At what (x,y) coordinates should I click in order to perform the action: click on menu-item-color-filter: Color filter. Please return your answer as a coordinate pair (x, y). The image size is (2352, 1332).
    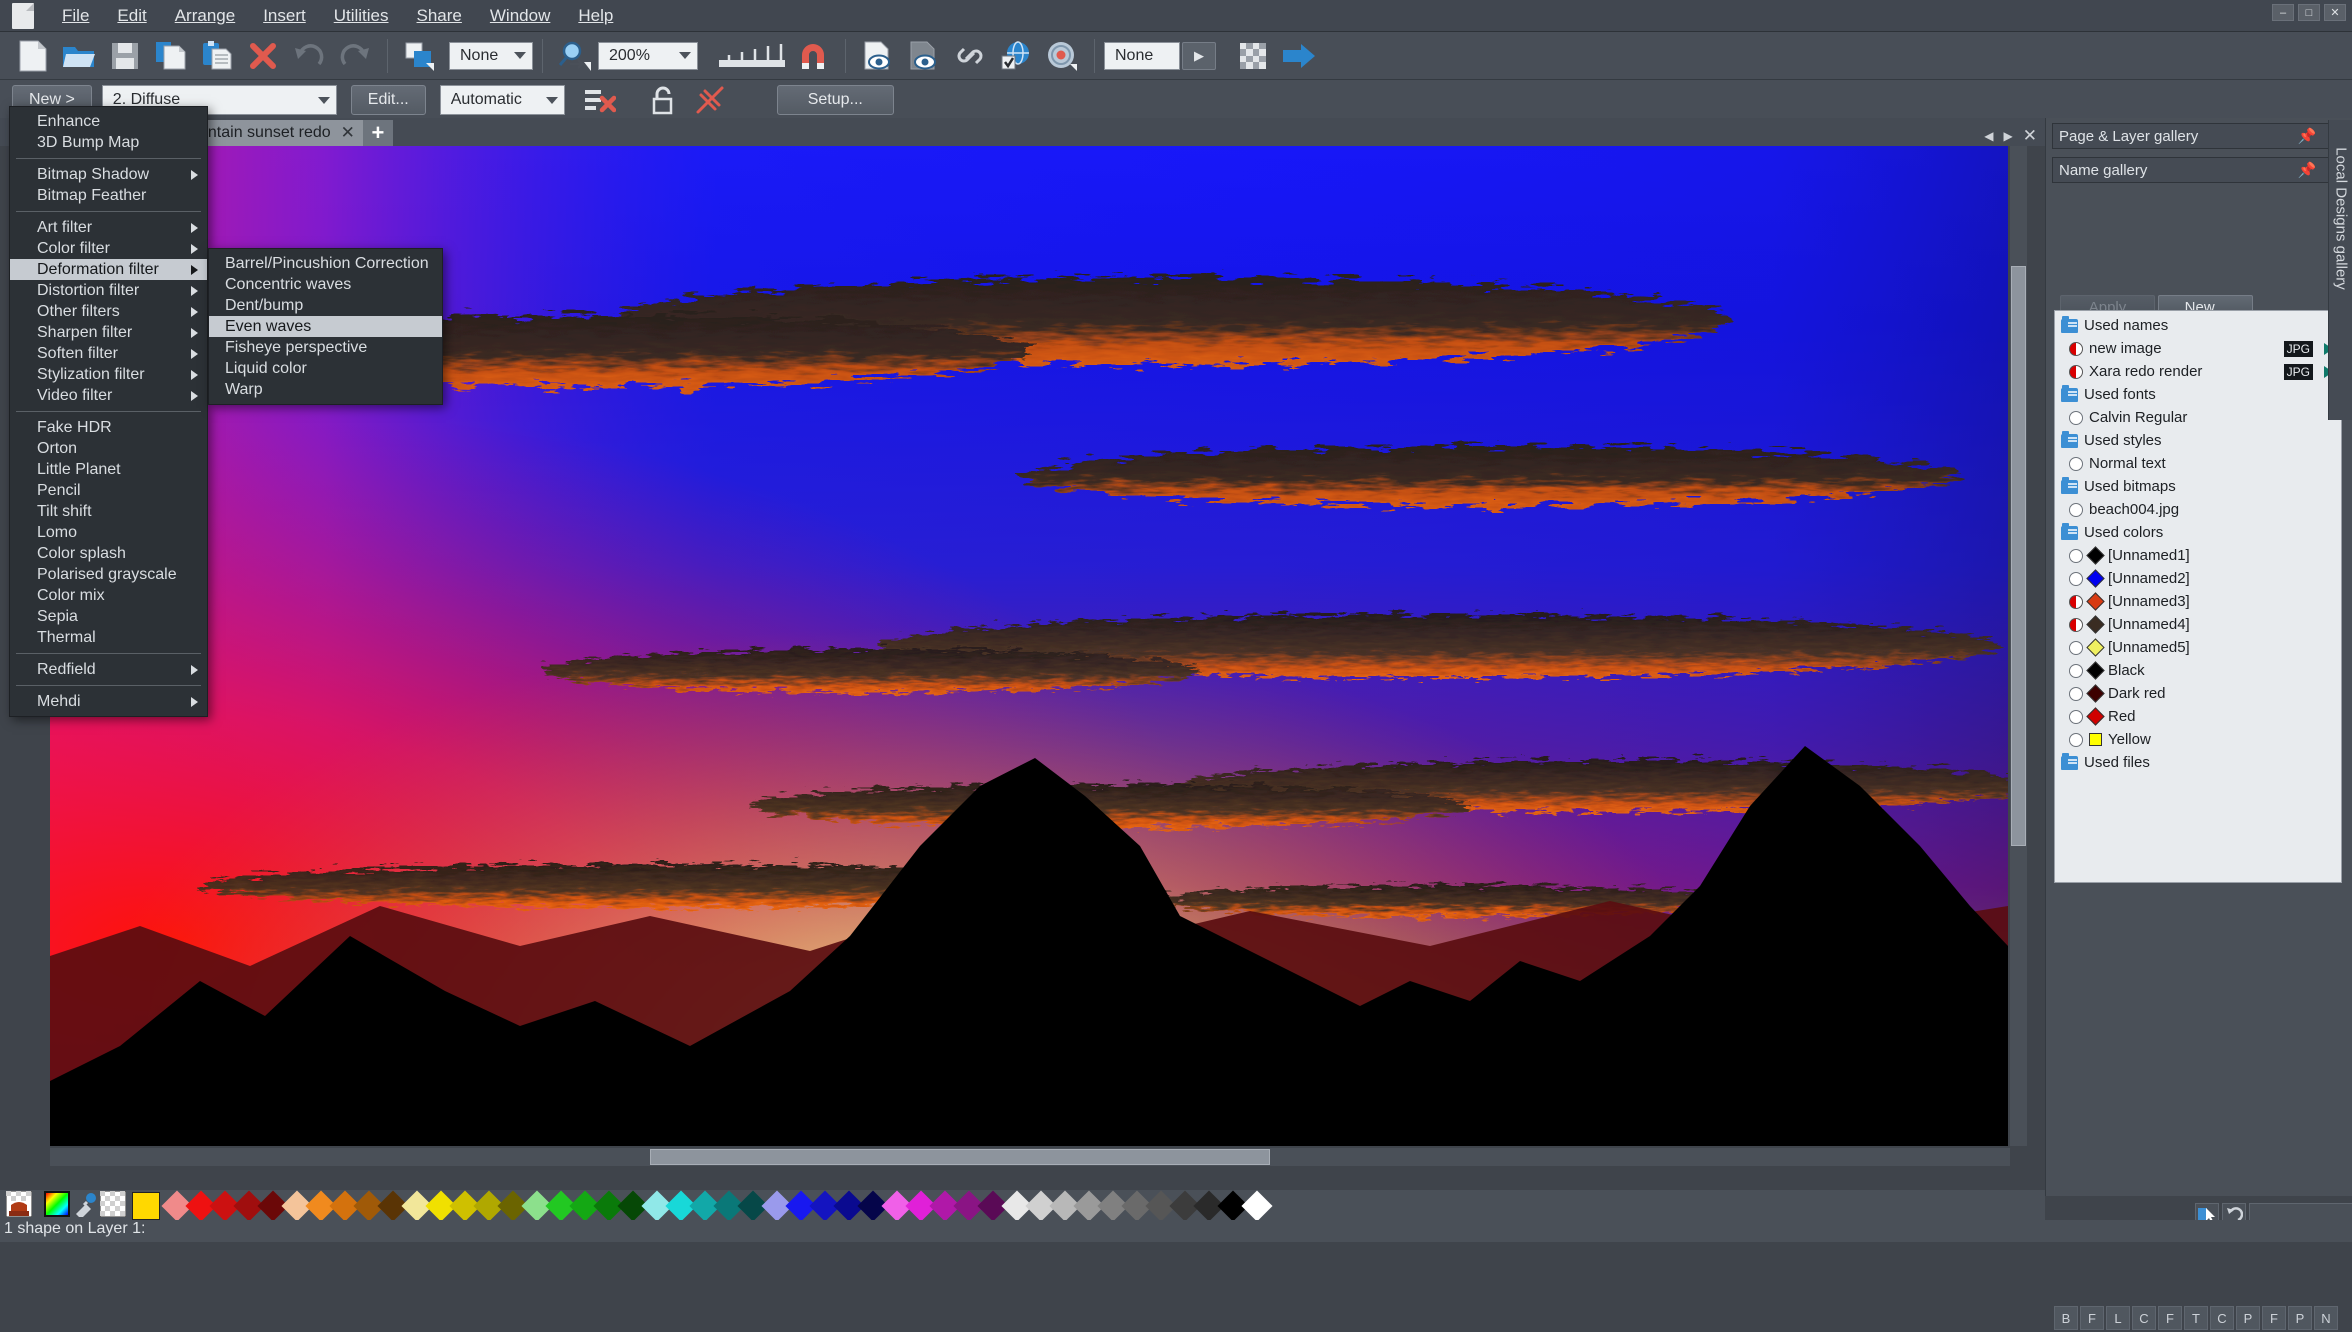
    Looking at the image, I should click on (108, 248).